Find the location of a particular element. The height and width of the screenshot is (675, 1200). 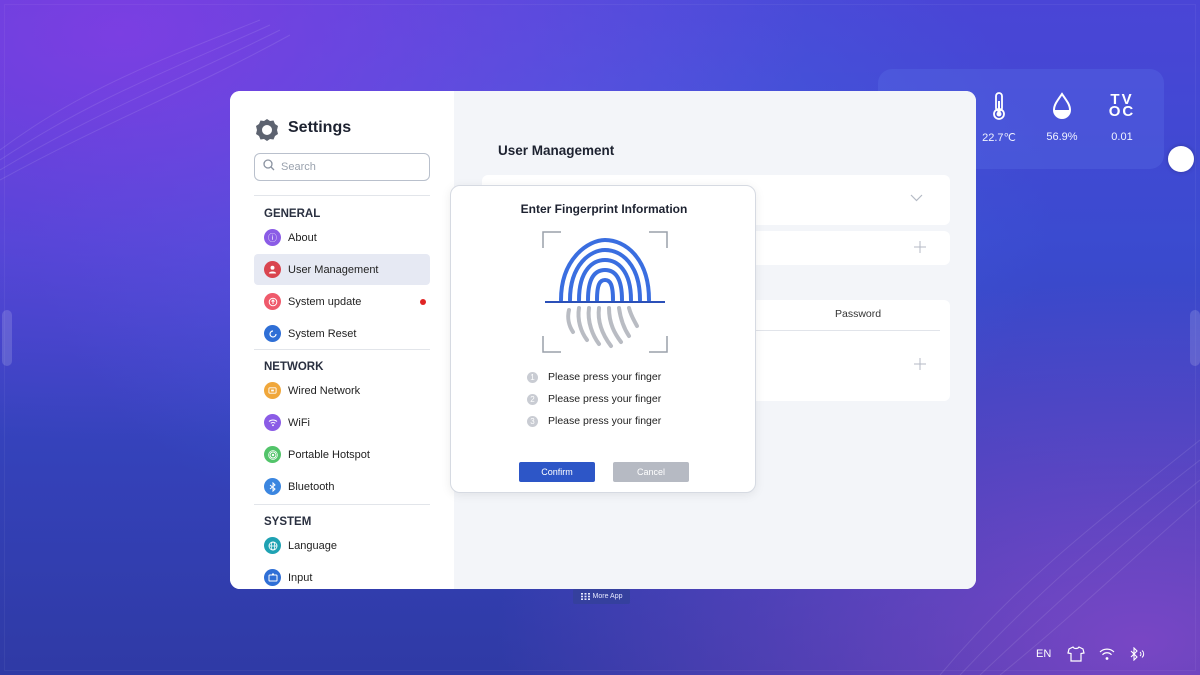

update-icon is located at coordinates (272, 301).